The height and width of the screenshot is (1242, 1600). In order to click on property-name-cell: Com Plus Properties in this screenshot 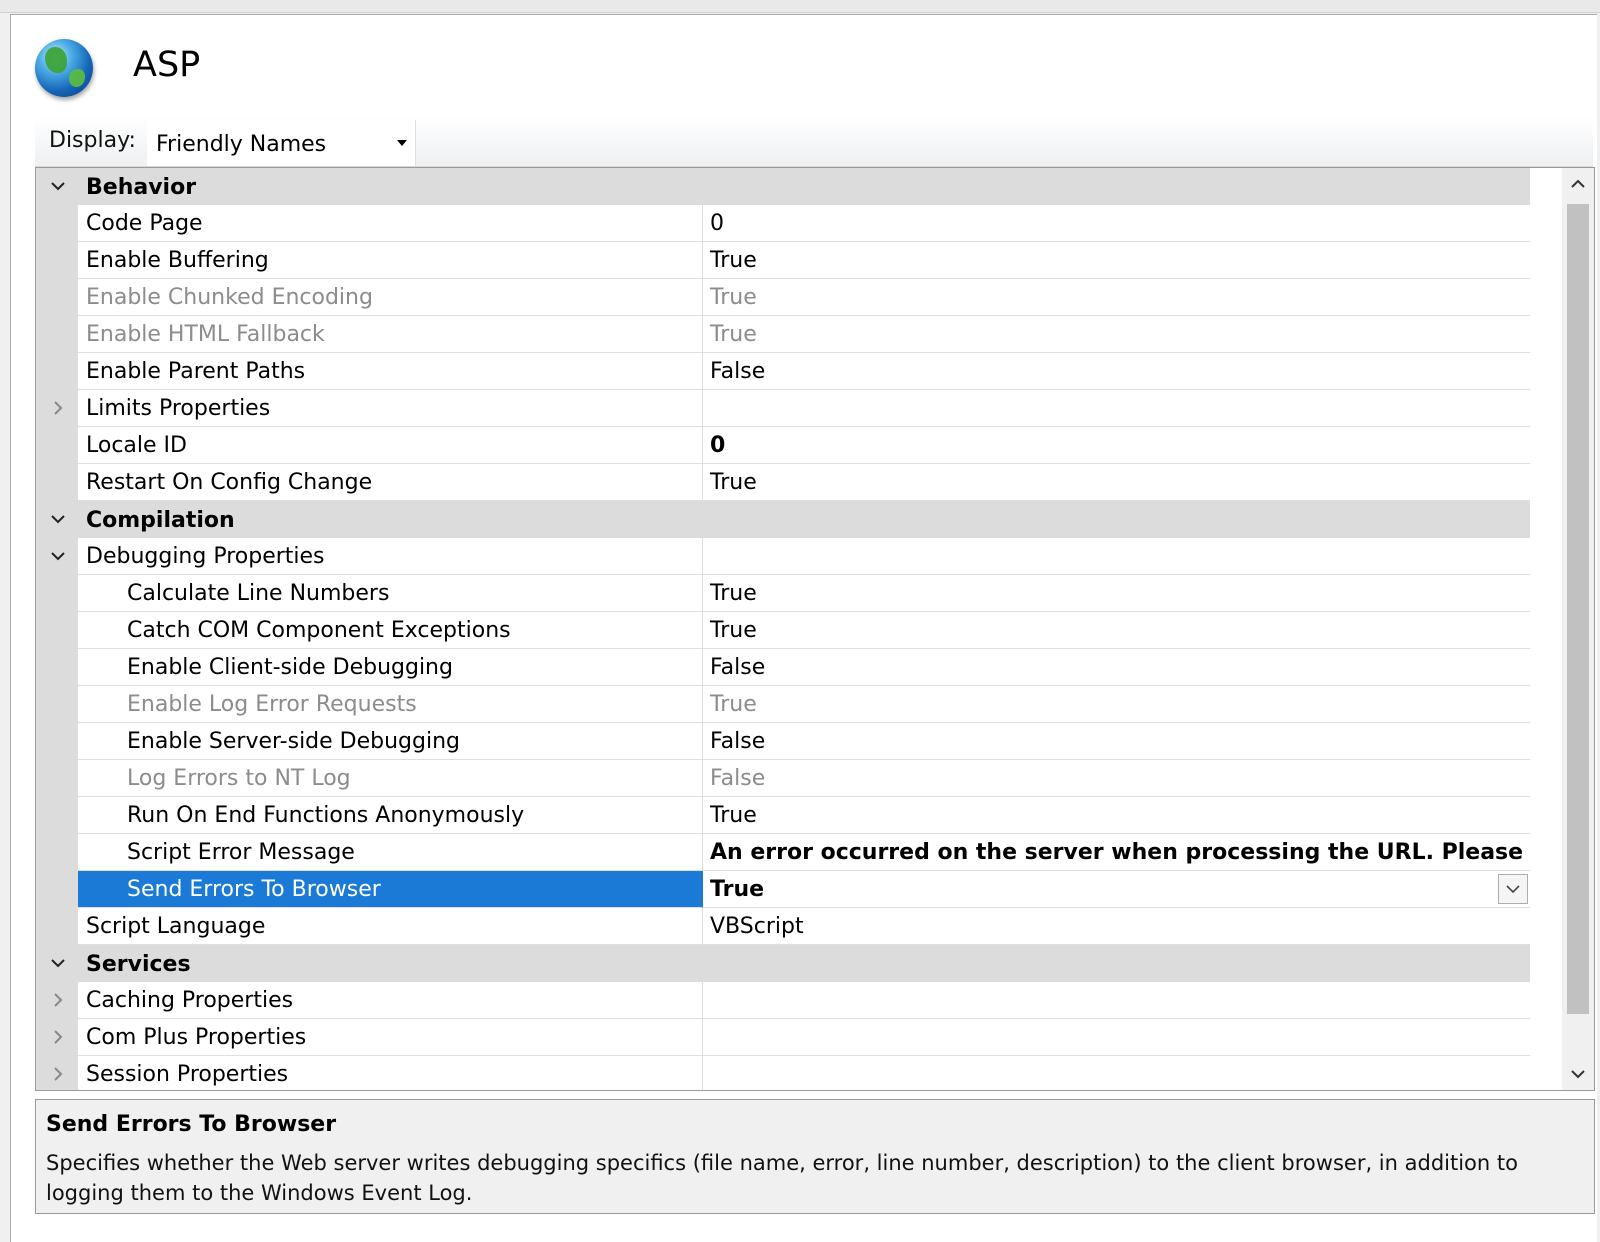, I will do `click(390, 1037)`.